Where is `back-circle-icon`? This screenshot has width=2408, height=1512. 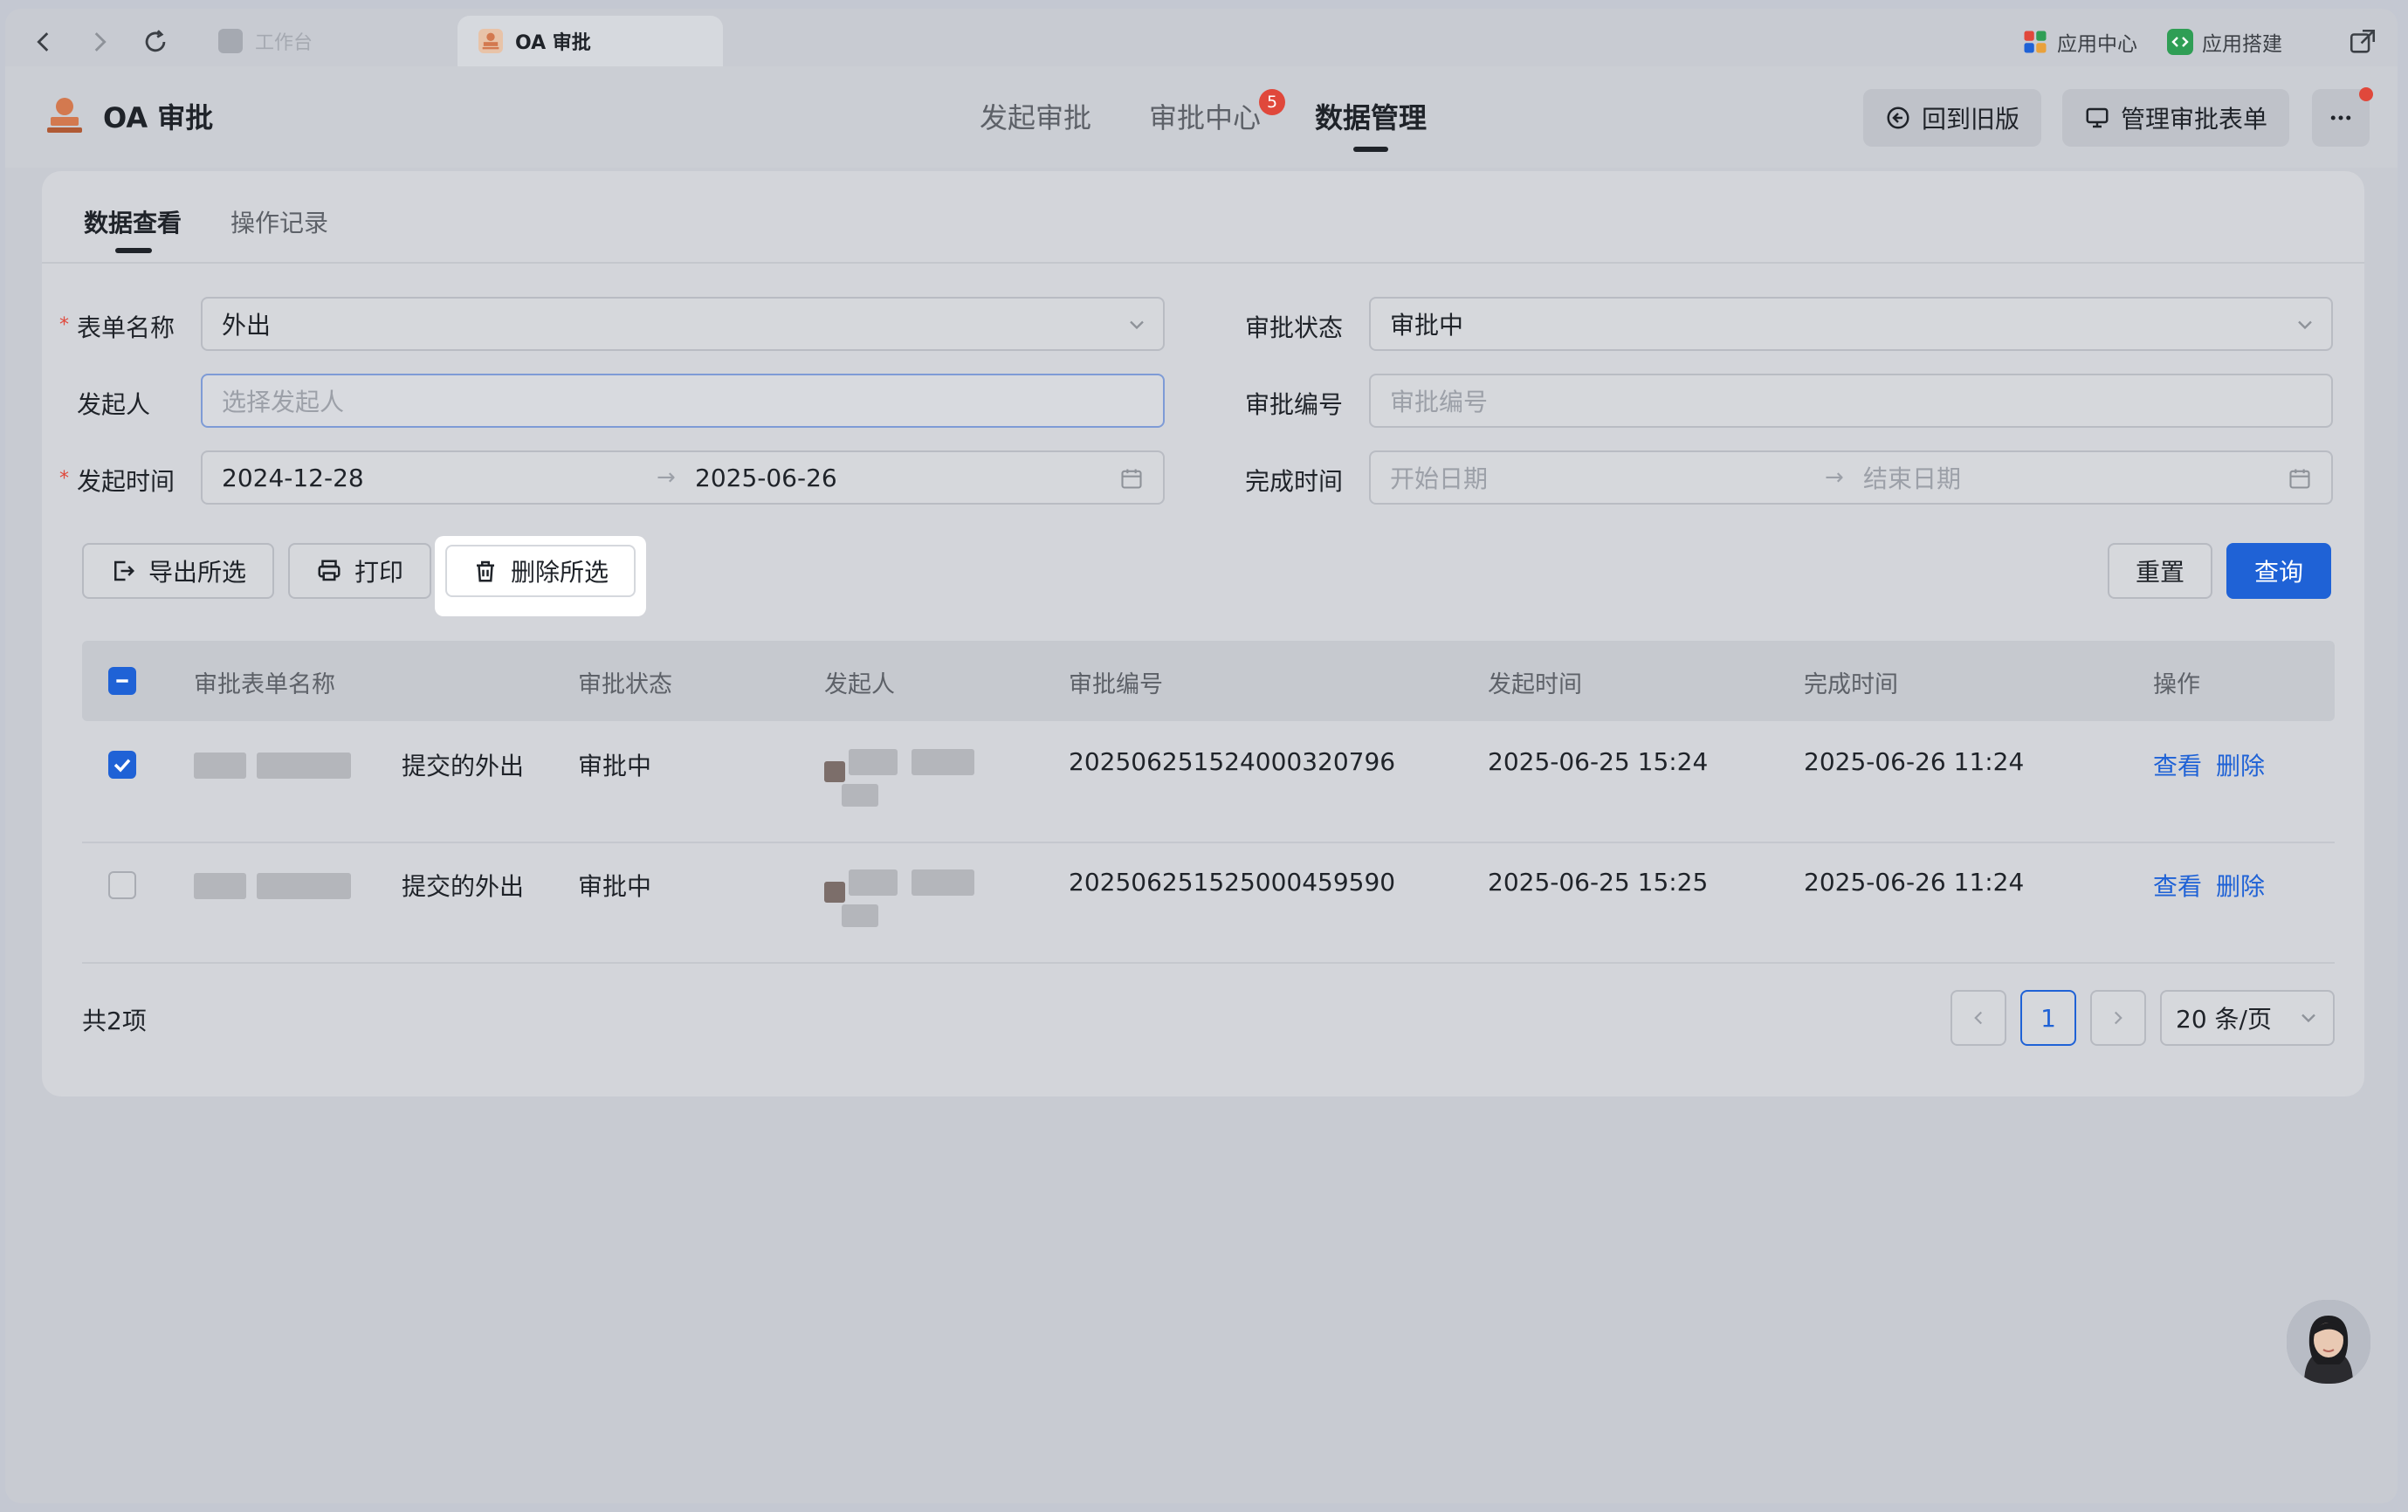
back-circle-icon is located at coordinates (1898, 118).